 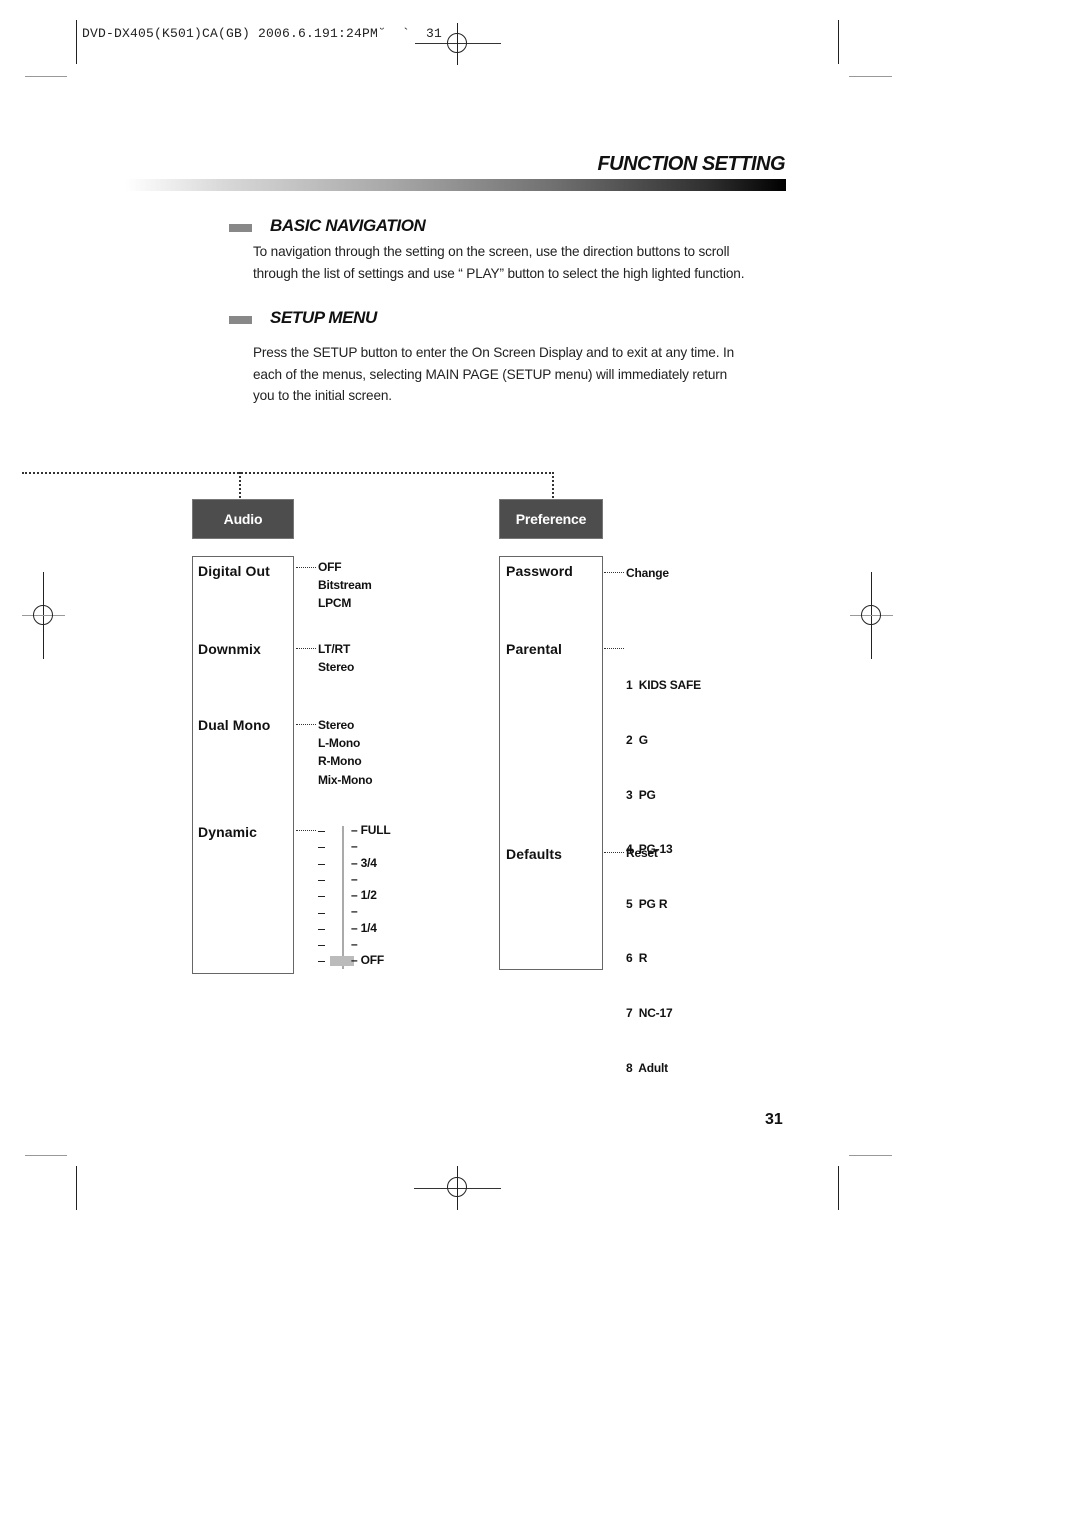 What do you see at coordinates (345, 780) in the screenshot?
I see `option-mix-mono: Mix-Mono` at bounding box center [345, 780].